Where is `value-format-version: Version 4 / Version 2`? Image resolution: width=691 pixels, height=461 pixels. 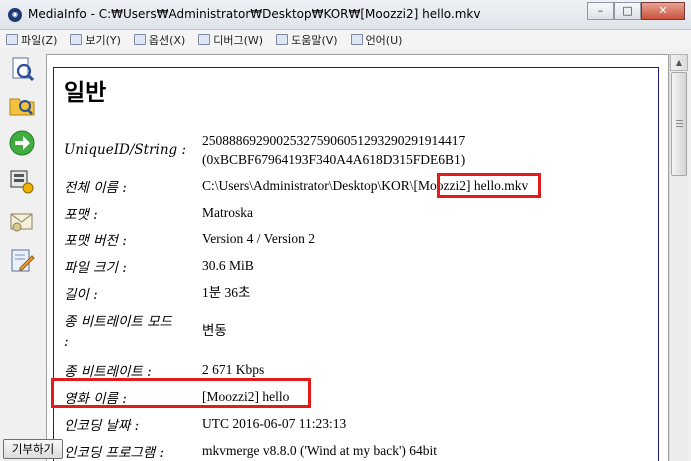
value-format-version: Version 4 / Version 2 is located at coordinates (258, 238).